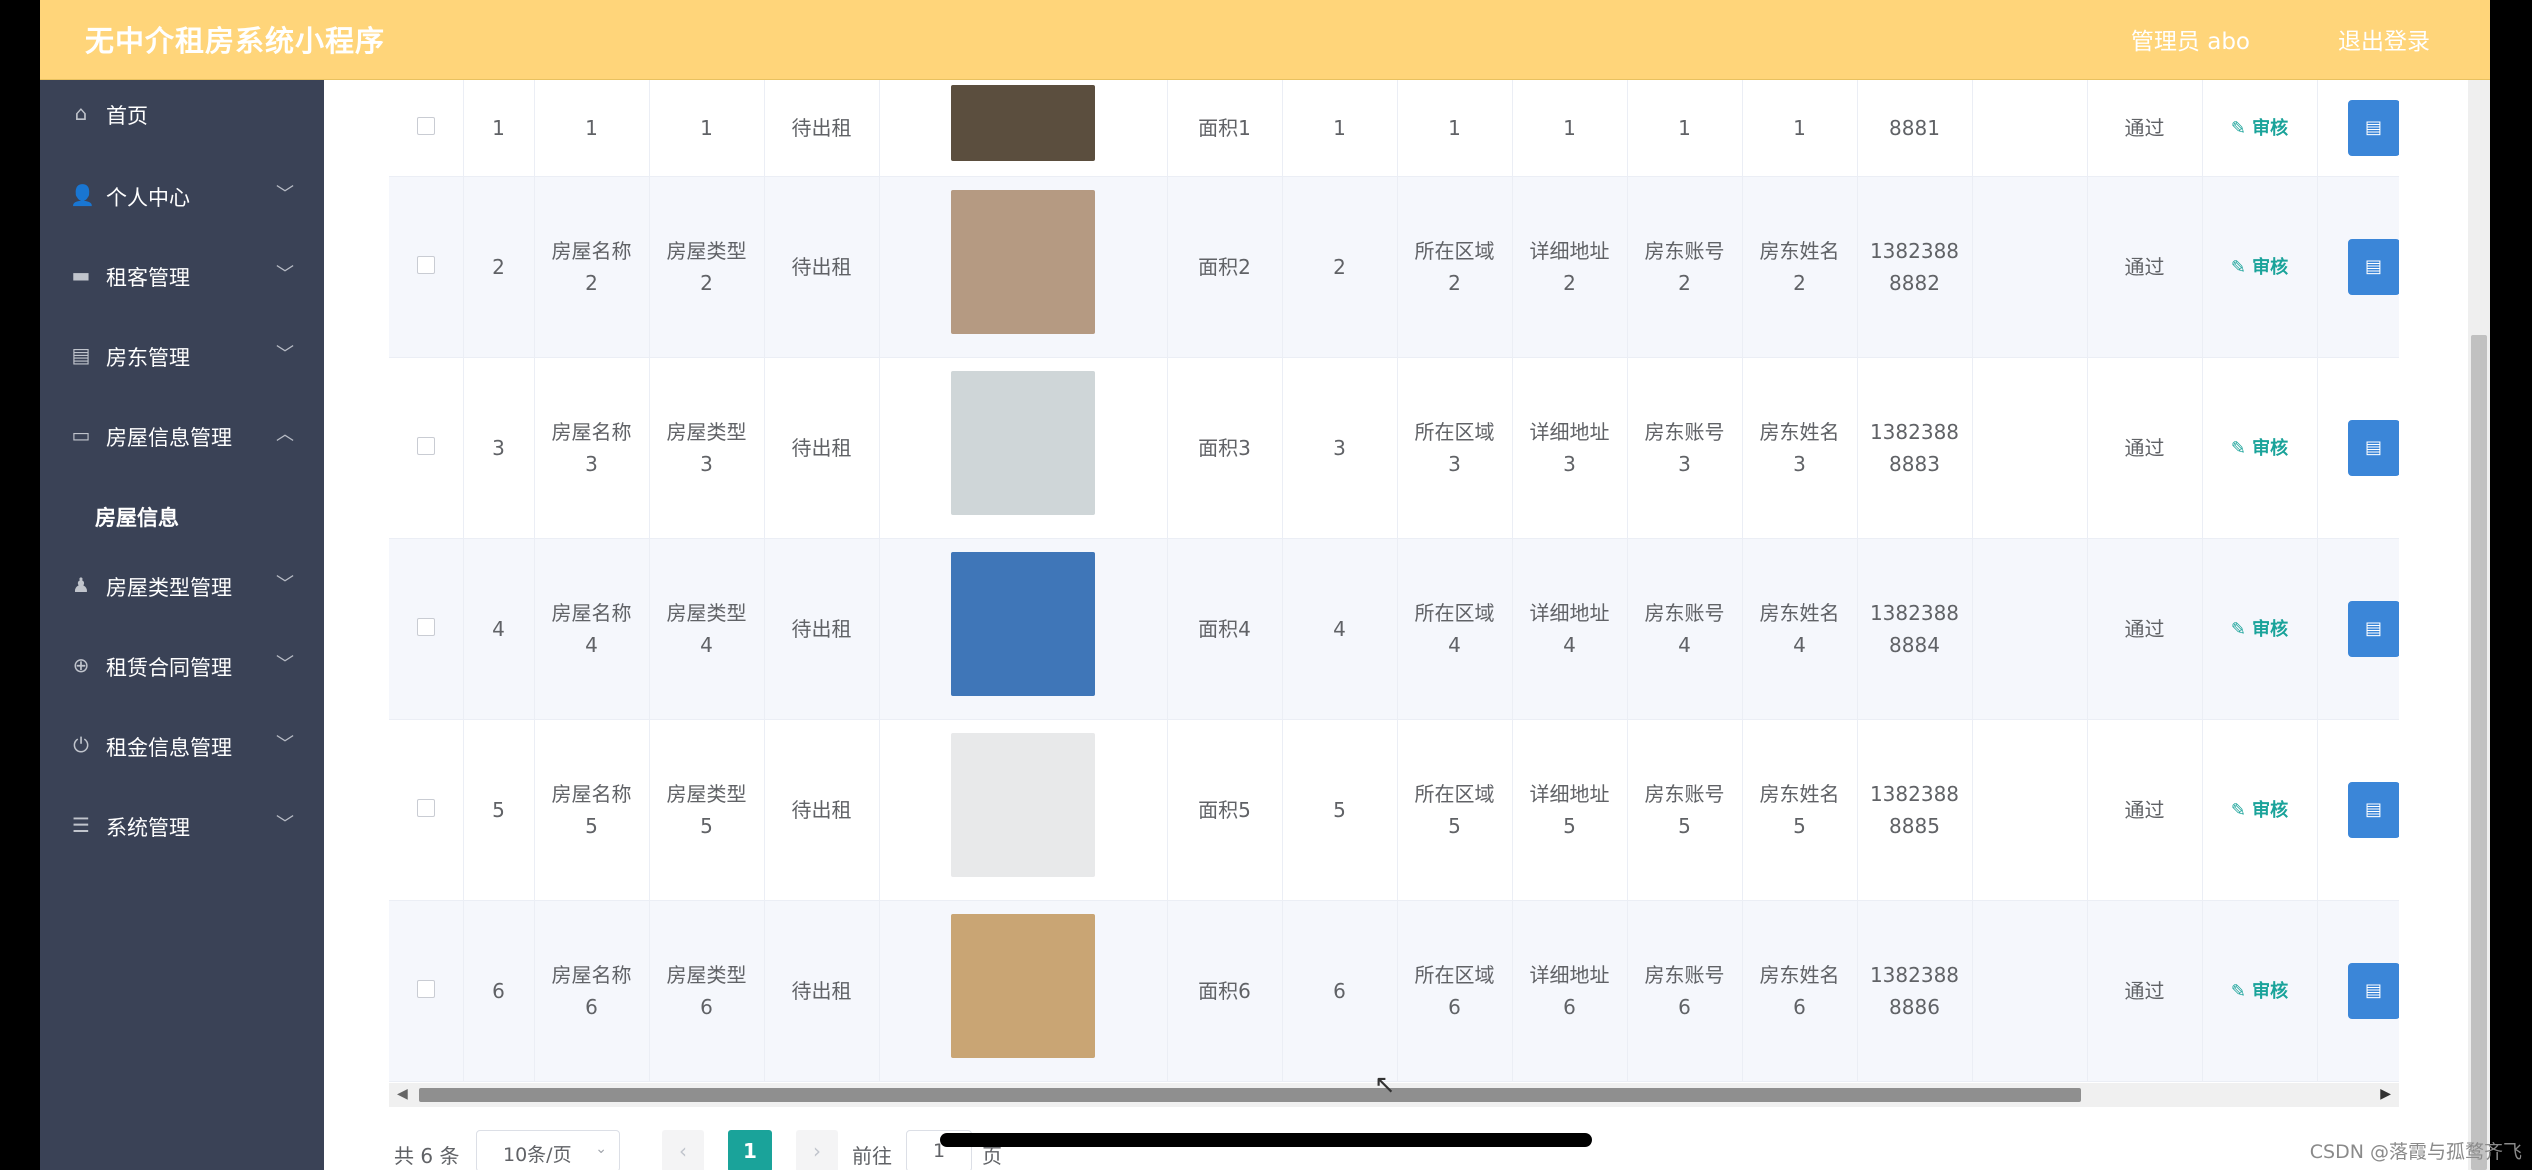 This screenshot has width=2532, height=1170. I want to click on cell-index: 2, so click(499, 267).